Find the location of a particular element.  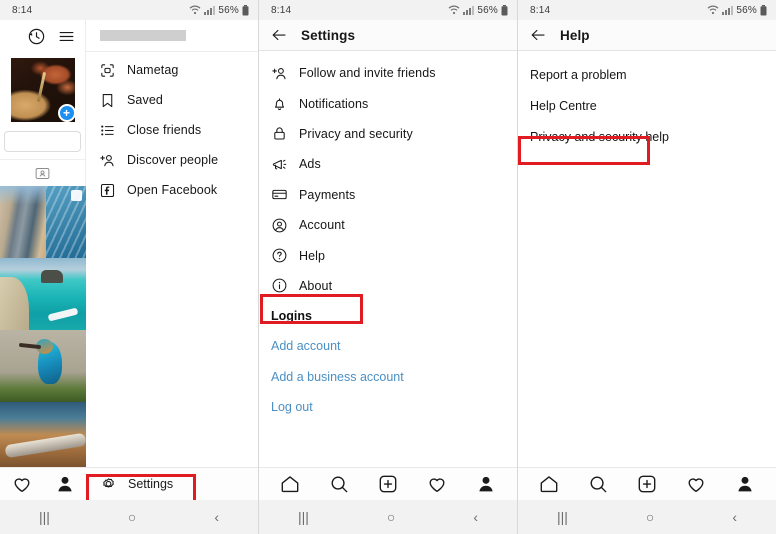

bookmark-icon is located at coordinates (107, 100).